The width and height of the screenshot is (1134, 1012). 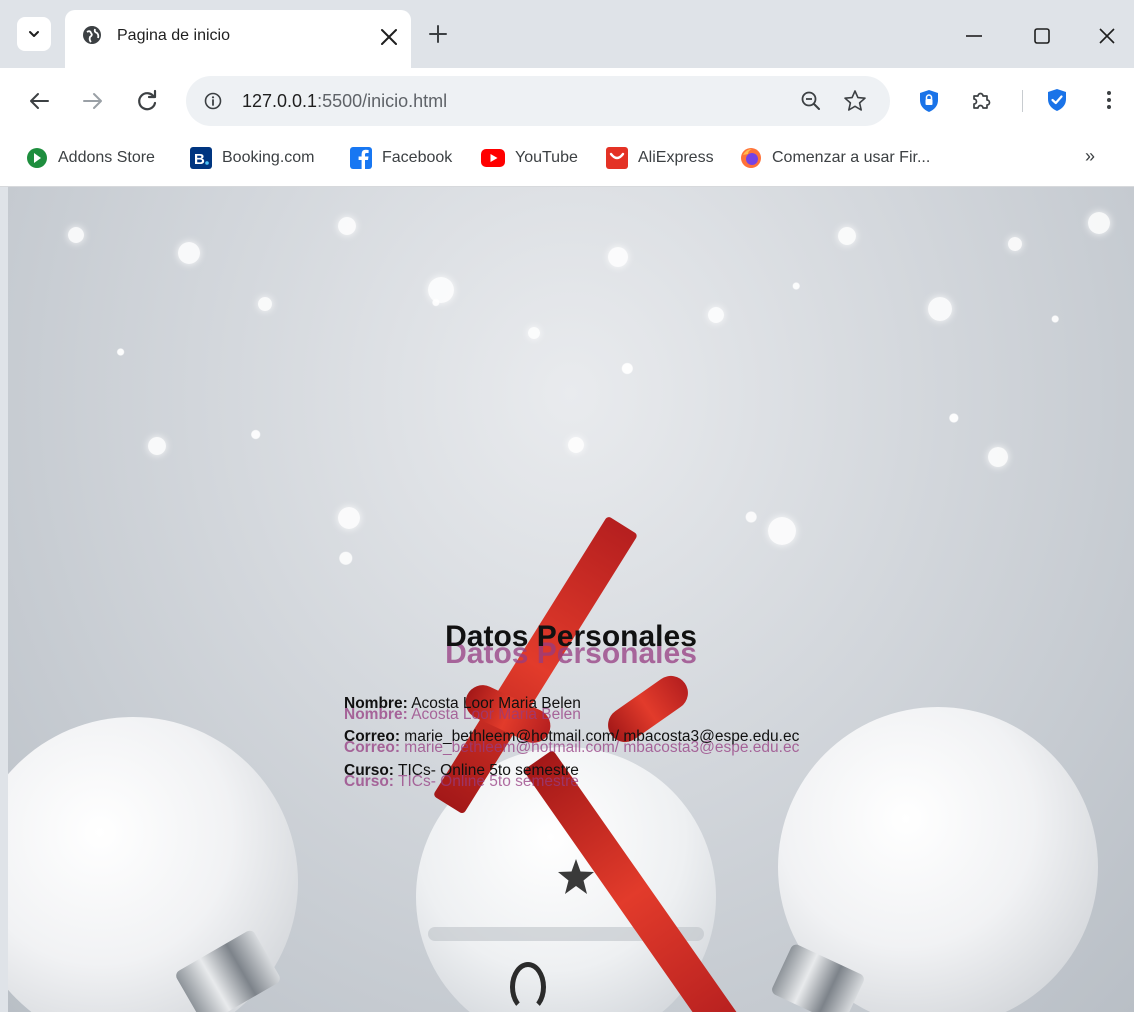 What do you see at coordinates (382, 101) in the screenshot?
I see `url-path: :5500/inicio.html` at bounding box center [382, 101].